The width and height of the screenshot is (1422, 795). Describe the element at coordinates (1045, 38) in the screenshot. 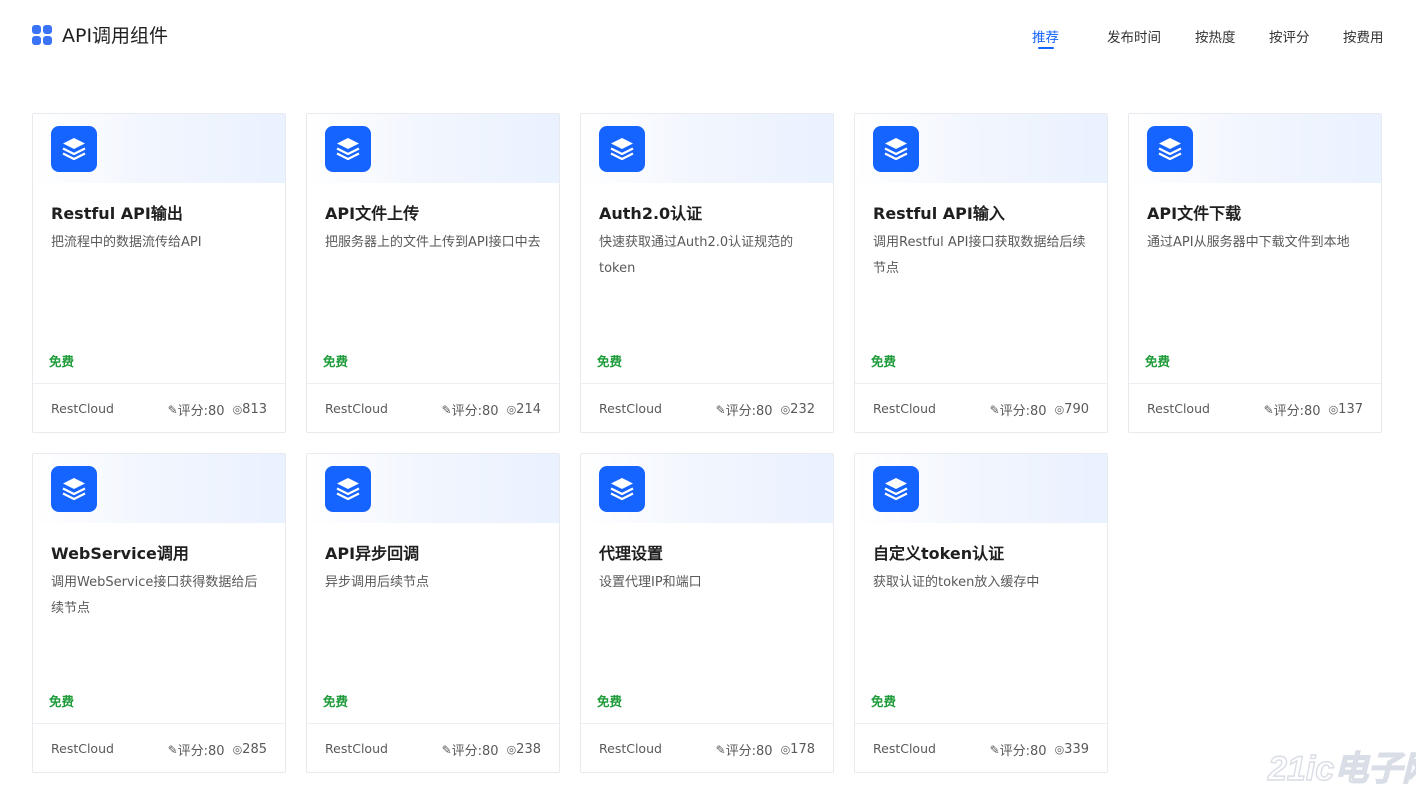

I see `tab-label: 推荐` at that location.